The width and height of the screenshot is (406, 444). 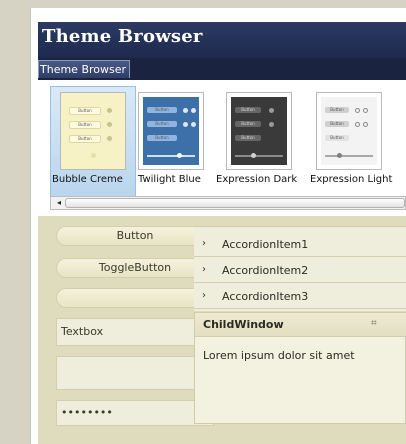 I want to click on theme-label: Expression Light, so click(x=351, y=179).